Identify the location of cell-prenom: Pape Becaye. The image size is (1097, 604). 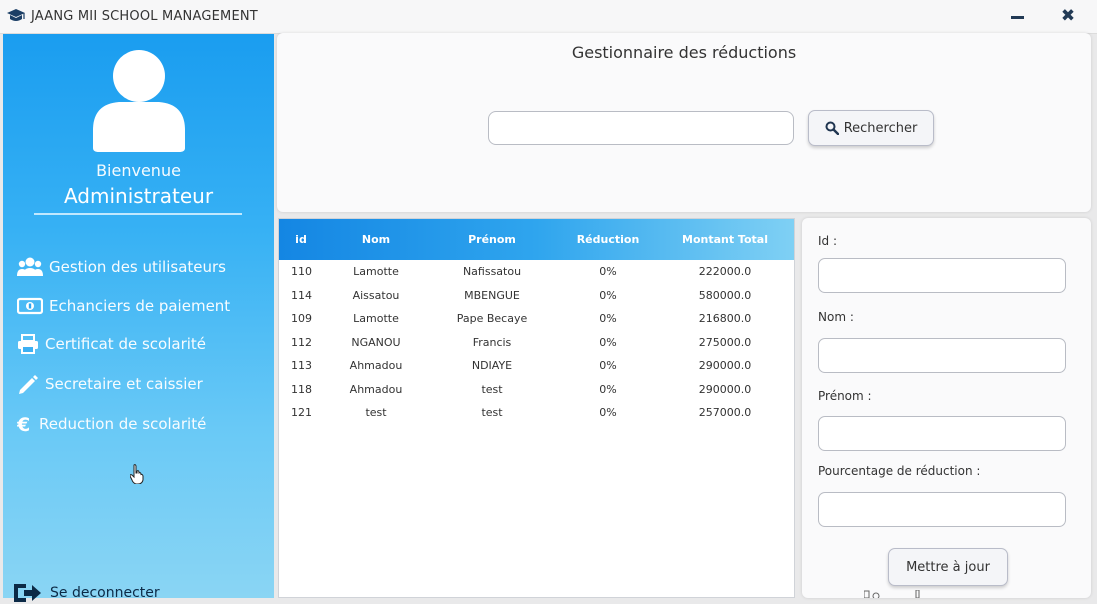
(492, 319).